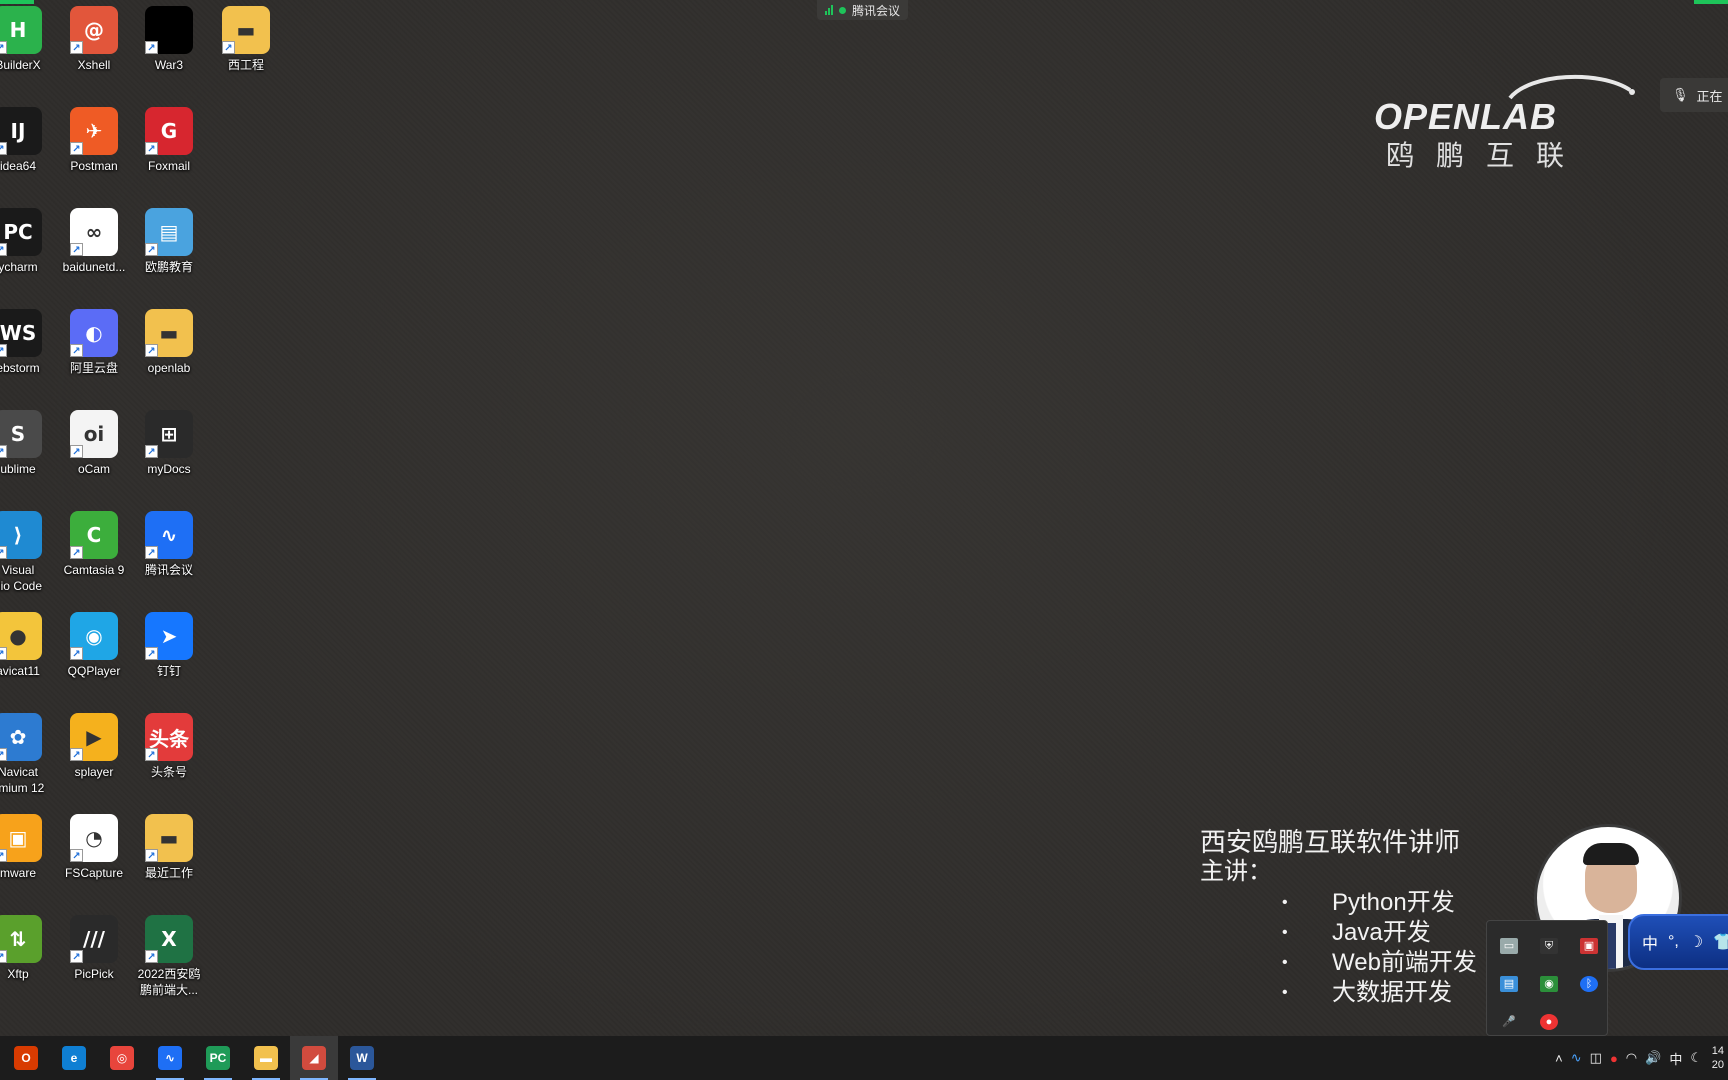 The width and height of the screenshot is (1728, 1080). Describe the element at coordinates (21, 30) in the screenshot. I see `app-icon: H ↗` at that location.